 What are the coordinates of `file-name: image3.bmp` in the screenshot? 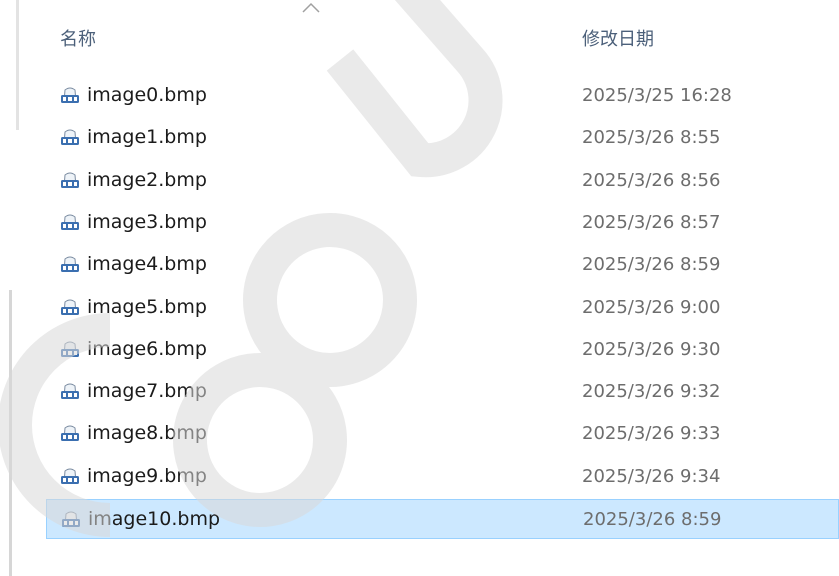 It's located at (147, 221).